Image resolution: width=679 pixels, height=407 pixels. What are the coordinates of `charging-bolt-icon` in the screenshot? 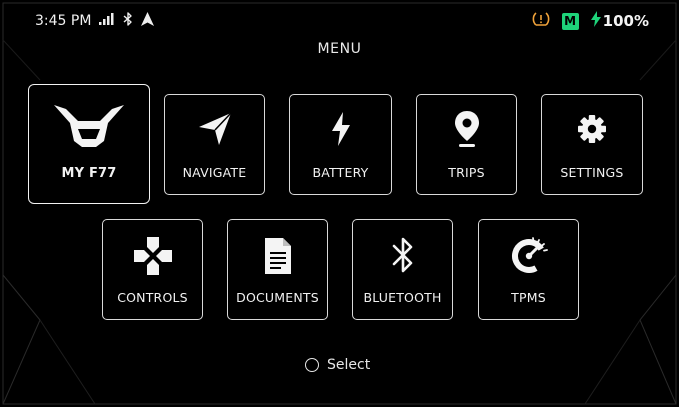 It's located at (595, 21).